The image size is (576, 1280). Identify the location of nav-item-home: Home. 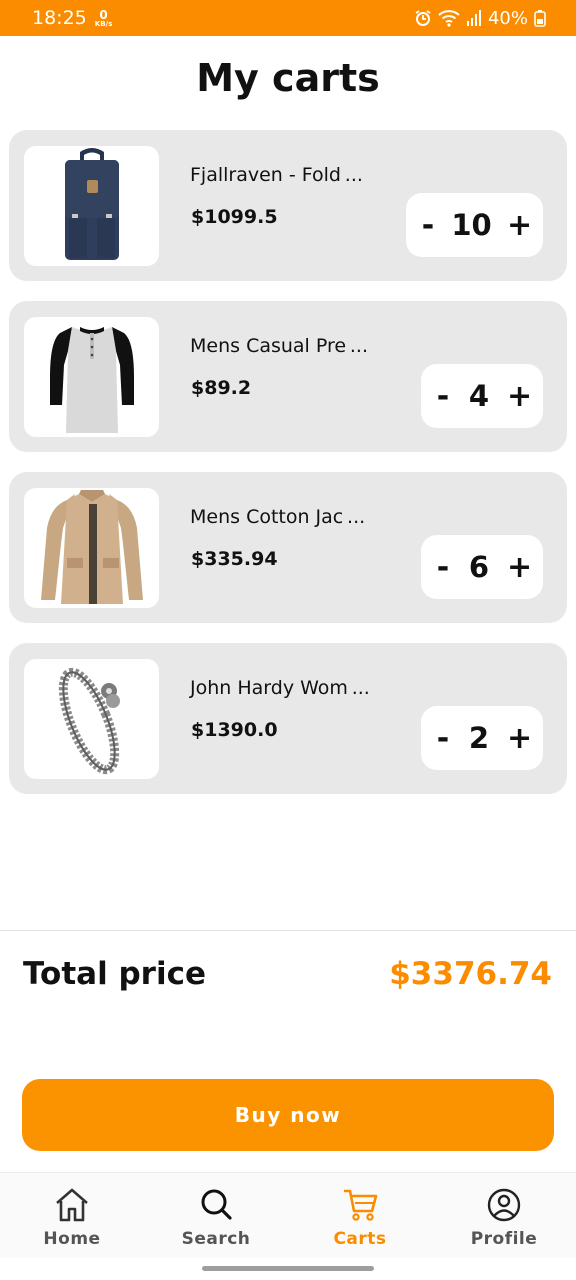
(72, 1215).